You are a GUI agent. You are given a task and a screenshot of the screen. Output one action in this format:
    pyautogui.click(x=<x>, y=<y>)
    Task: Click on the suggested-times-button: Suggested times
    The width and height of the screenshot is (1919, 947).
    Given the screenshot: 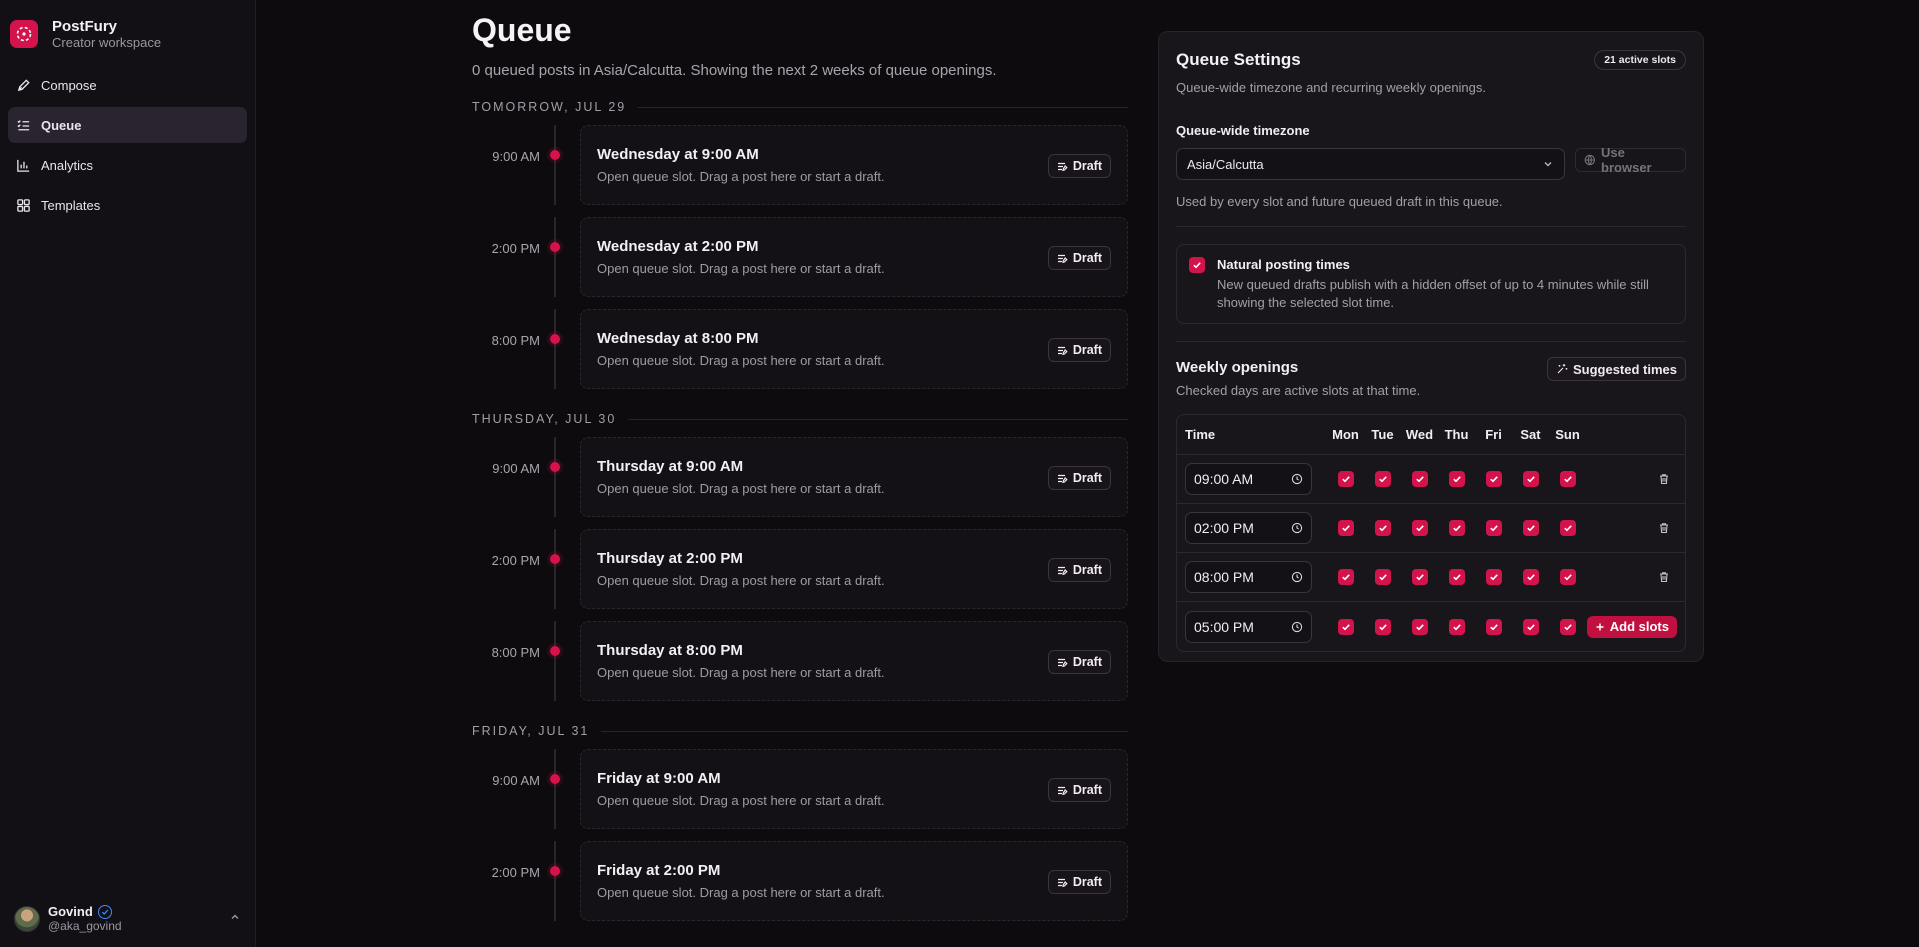 What is the action you would take?
    pyautogui.click(x=1616, y=369)
    